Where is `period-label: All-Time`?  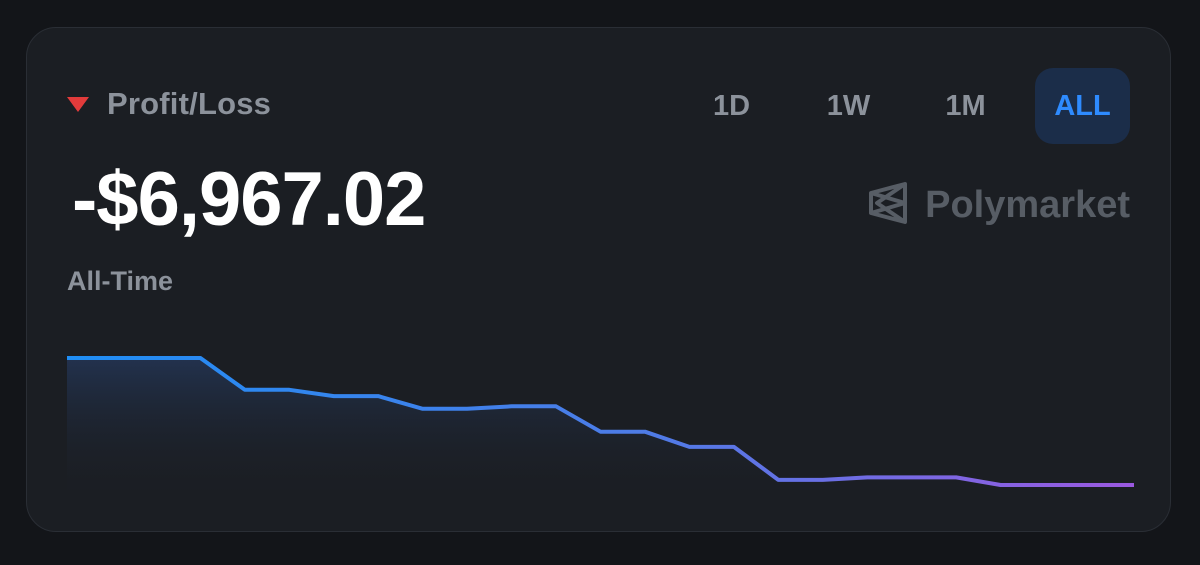 period-label: All-Time is located at coordinates (120, 281).